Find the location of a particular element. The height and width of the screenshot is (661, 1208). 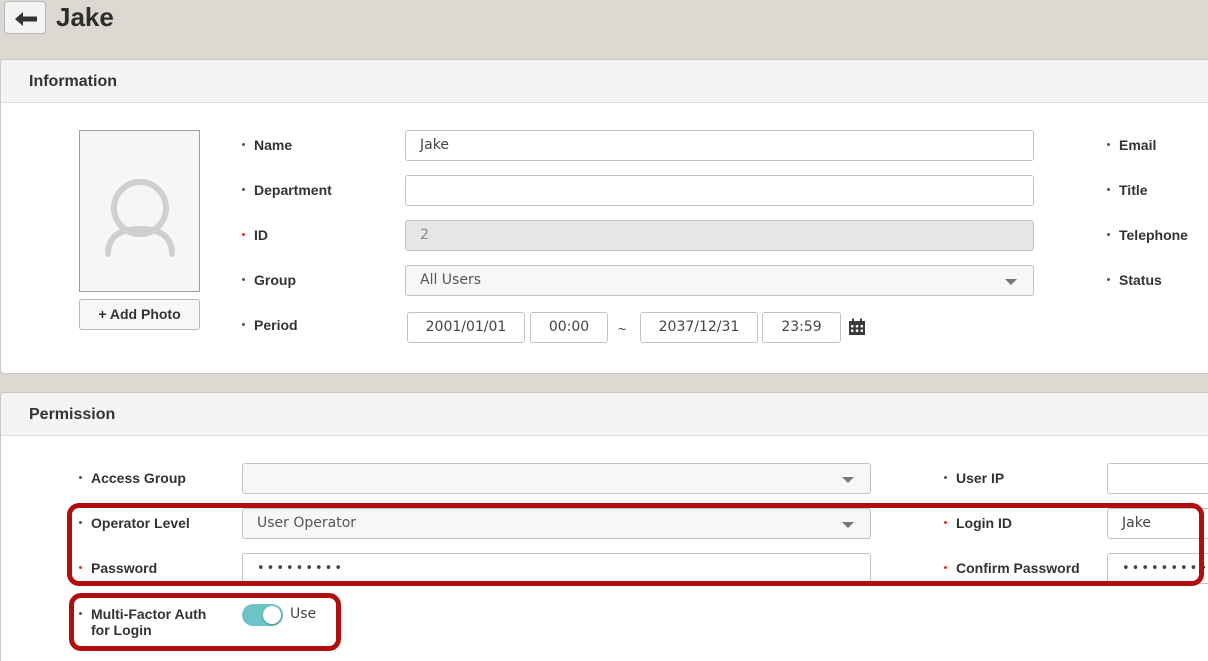

status-label: Status is located at coordinates (1134, 280).